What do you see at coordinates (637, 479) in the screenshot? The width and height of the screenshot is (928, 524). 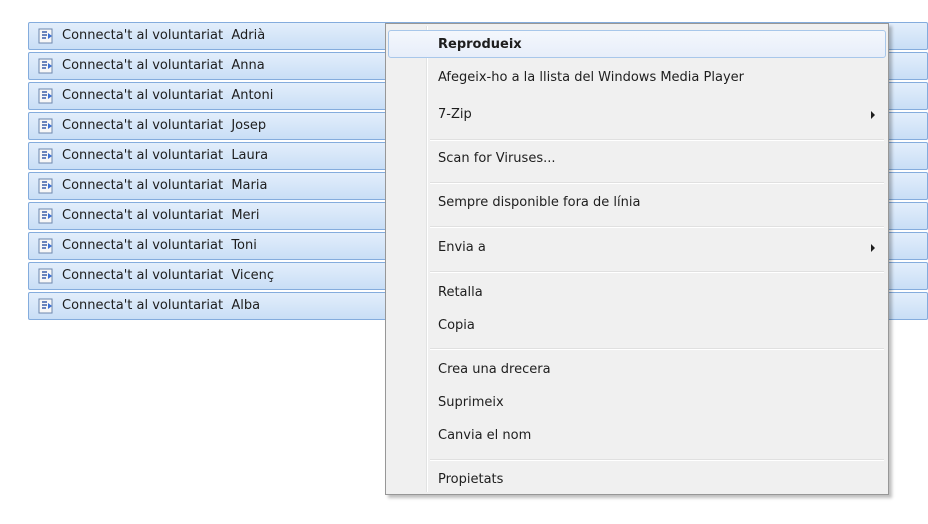 I see `menu-item-properties: Propietats` at bounding box center [637, 479].